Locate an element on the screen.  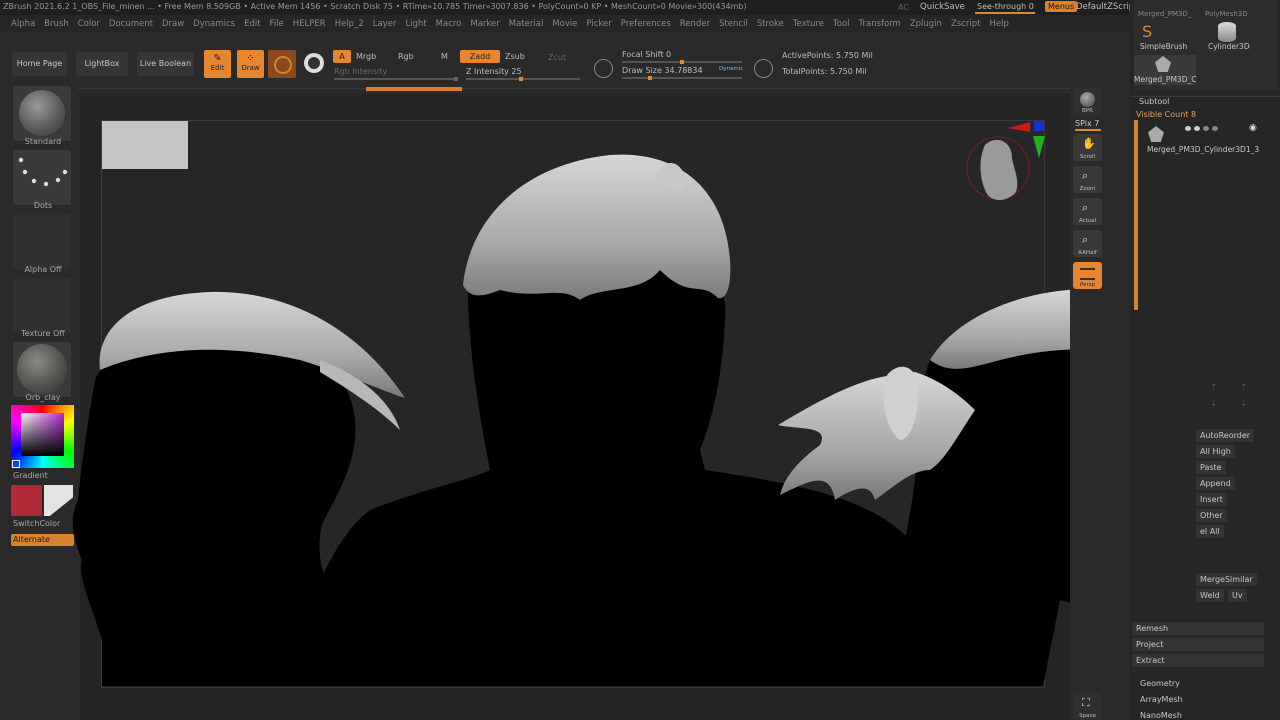
aahalf-button: ⌕ AAHalf is located at coordinates (1087, 243).